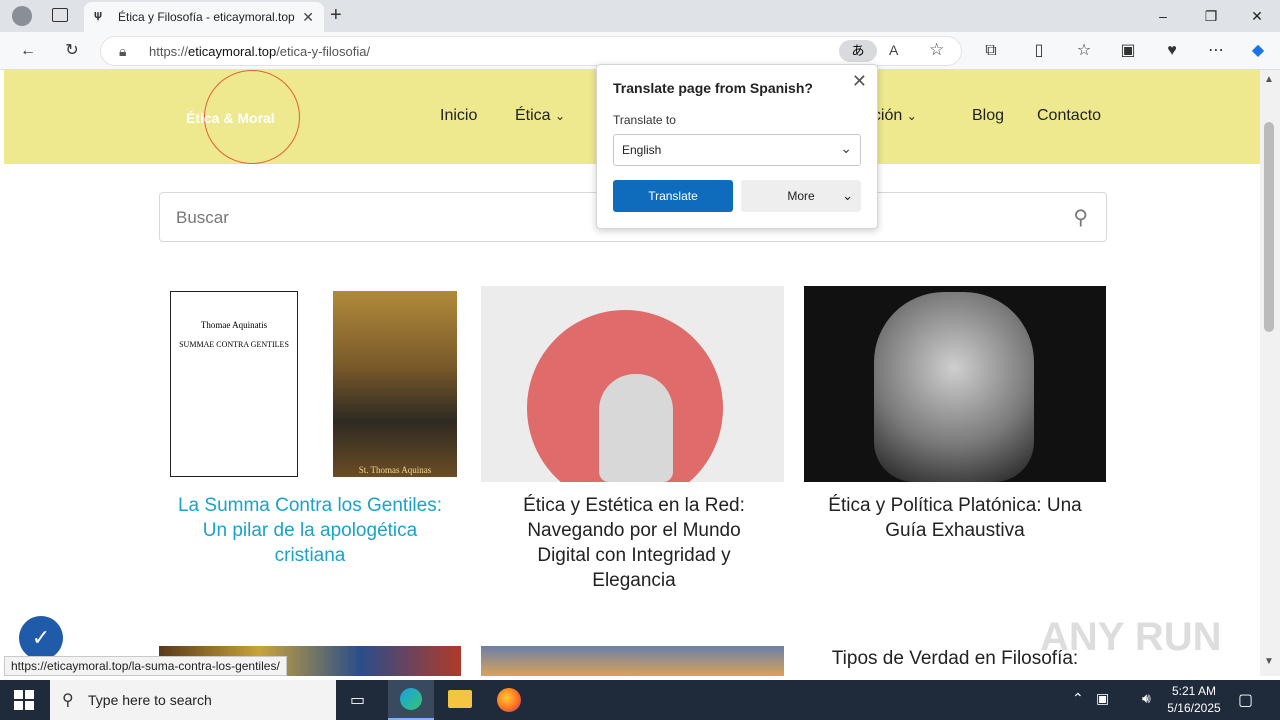 Image resolution: width=1280 pixels, height=720 pixels. I want to click on statue-bust, so click(636, 428).